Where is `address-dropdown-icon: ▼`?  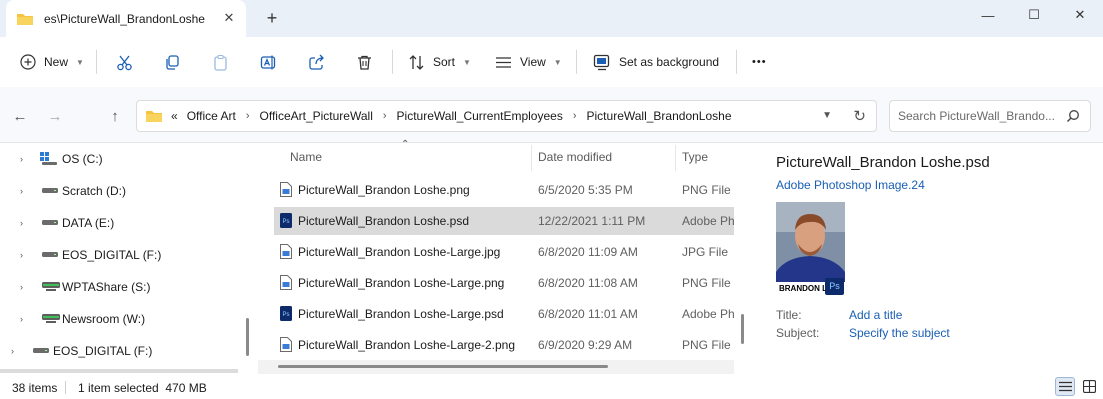
address-dropdown-icon: ▼ is located at coordinates (827, 115).